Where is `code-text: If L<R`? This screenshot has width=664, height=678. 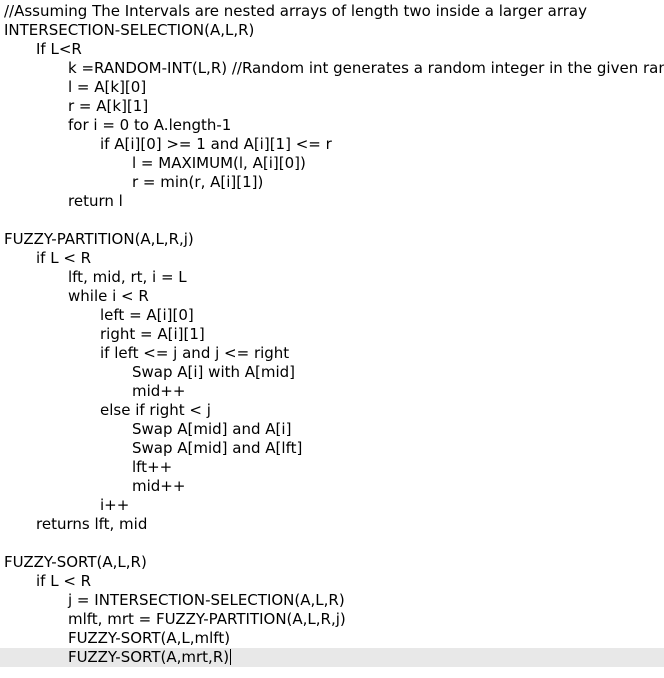
code-text: If L<R is located at coordinates (59, 49).